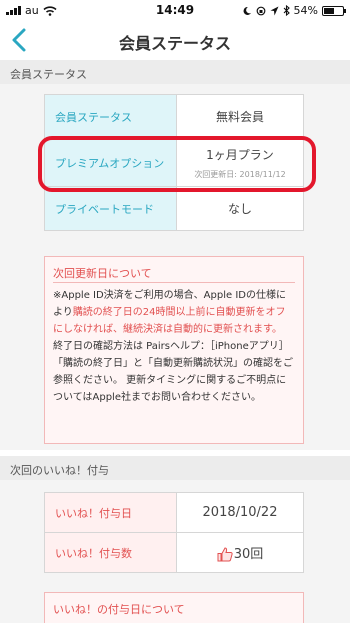 This screenshot has width=350, height=623. What do you see at coordinates (110, 552) in the screenshot?
I see `row-label: いいね！付与数` at bounding box center [110, 552].